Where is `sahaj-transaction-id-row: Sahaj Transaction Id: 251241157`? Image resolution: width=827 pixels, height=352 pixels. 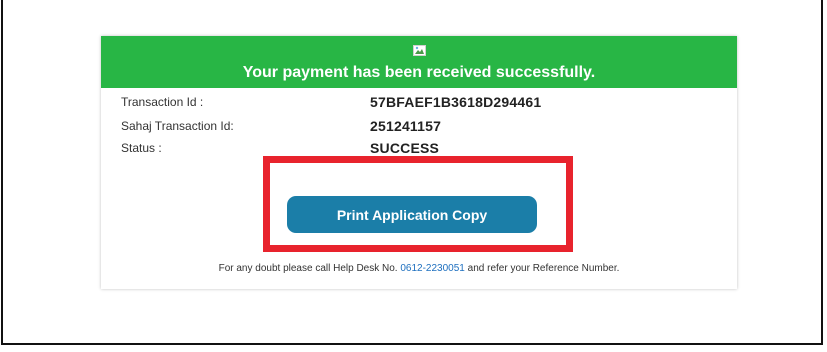
sahaj-transaction-id-row: Sahaj Transaction Id: 251241157 is located at coordinates (416, 127).